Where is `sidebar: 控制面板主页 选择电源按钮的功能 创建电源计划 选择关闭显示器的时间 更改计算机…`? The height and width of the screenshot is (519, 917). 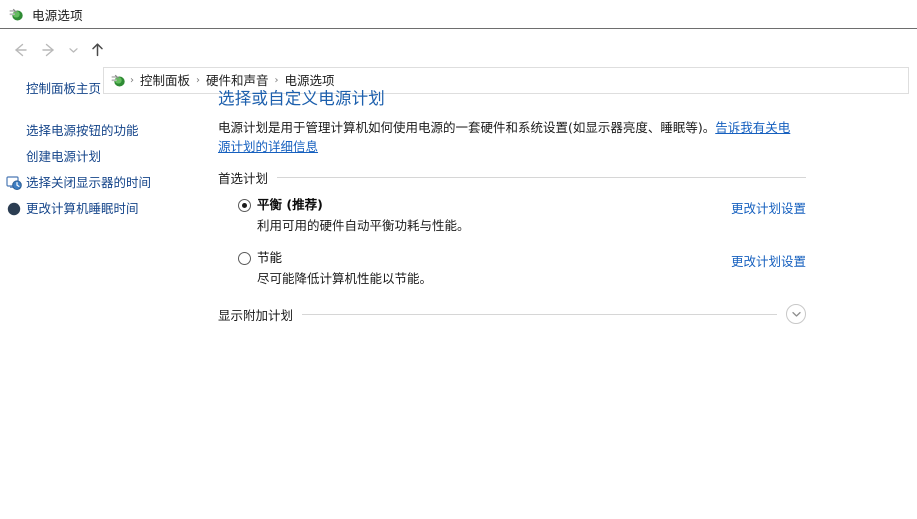 sidebar: 控制面板主页 选择电源按钮的功能 创建电源计划 选择关闭显示器的时间 更改计算机… is located at coordinates (105, 149).